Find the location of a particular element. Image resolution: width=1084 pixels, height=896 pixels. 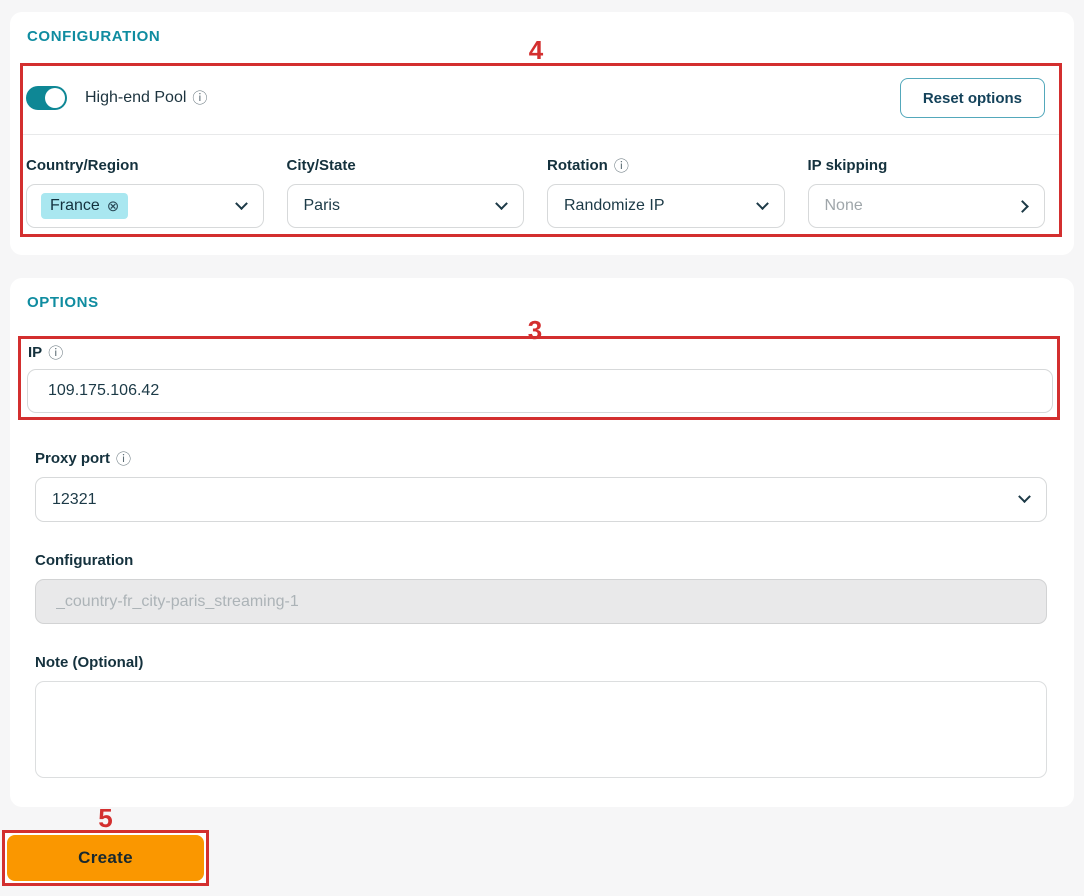

chevron-right-icon is located at coordinates (1022, 206).